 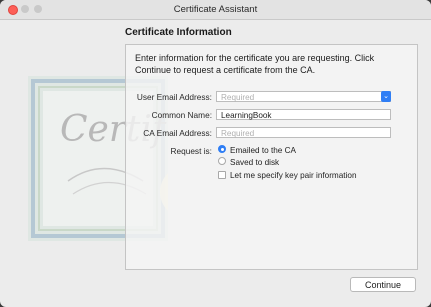 I want to click on ca-email-label: CA Email Address:, so click(x=177, y=133).